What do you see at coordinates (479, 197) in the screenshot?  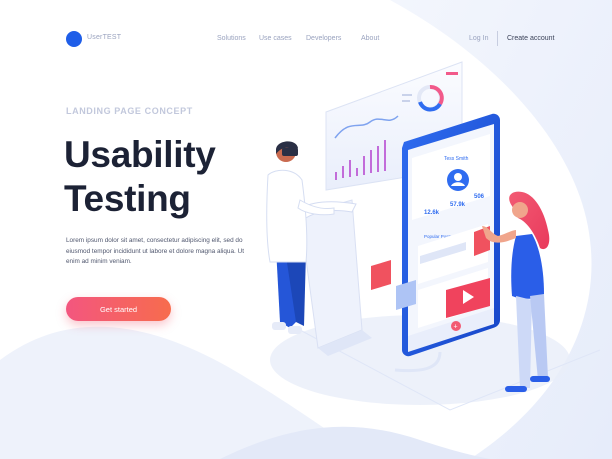 I see `stat-3: 506` at bounding box center [479, 197].